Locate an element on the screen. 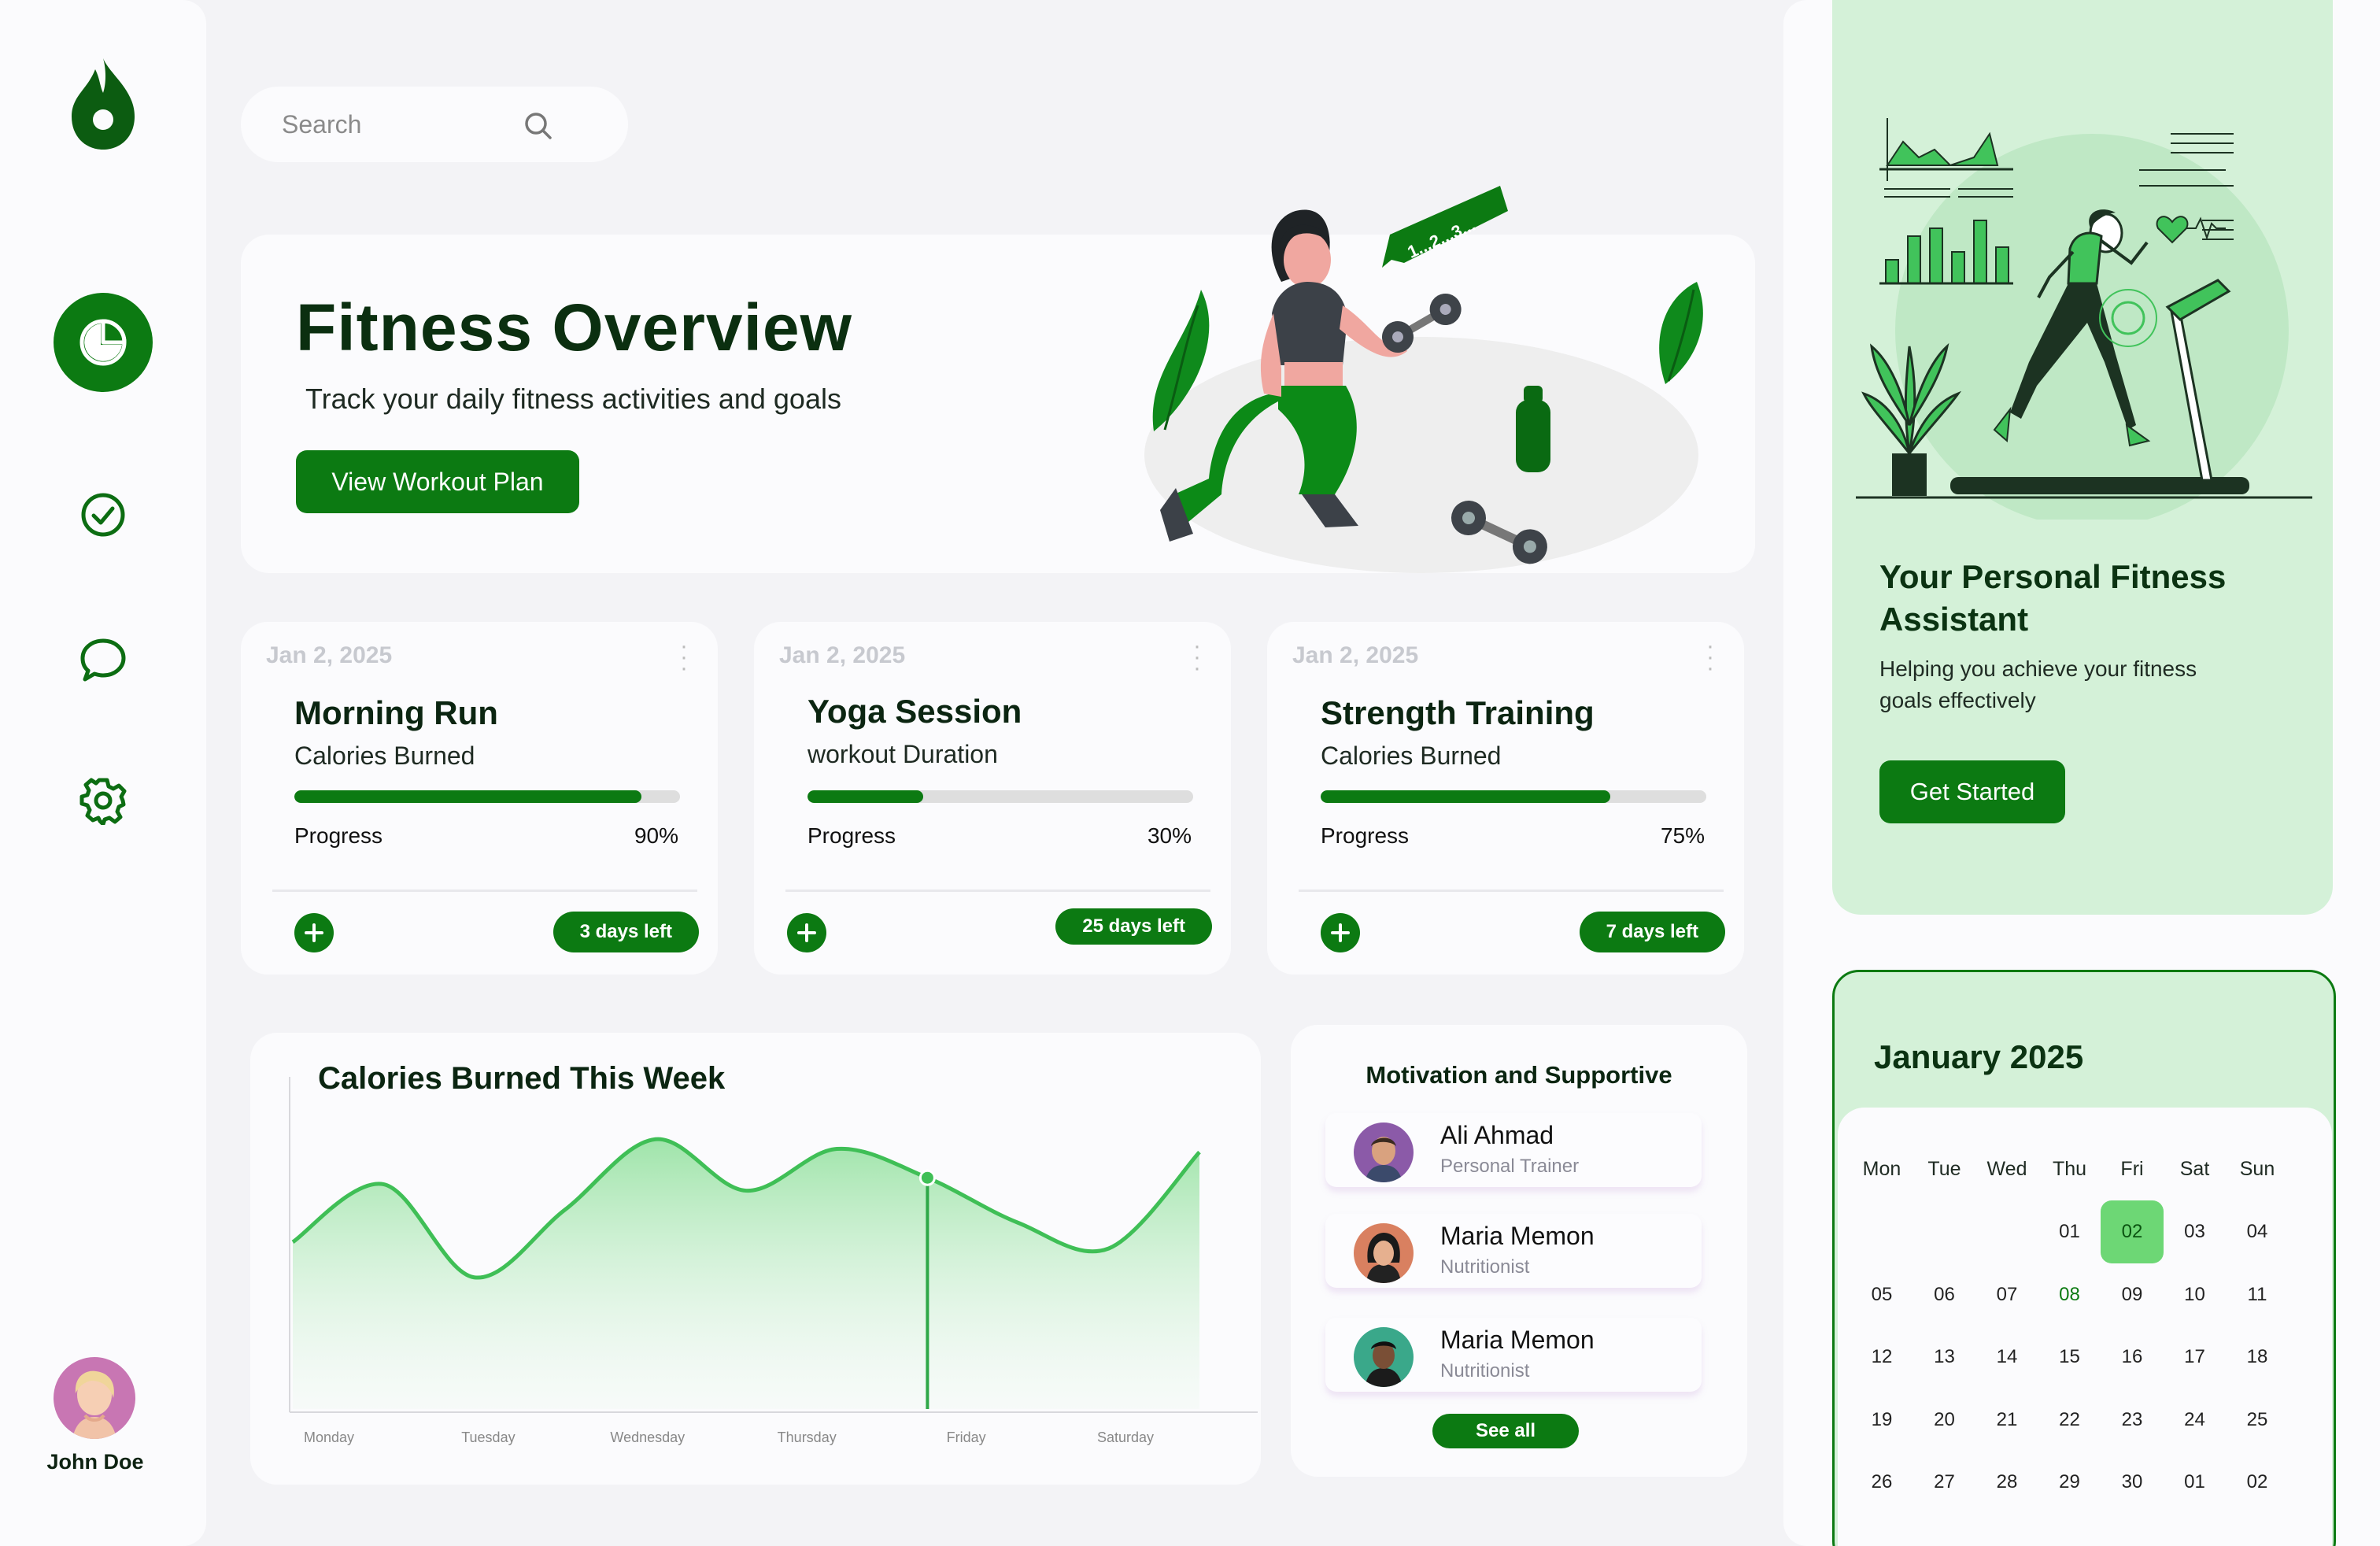  calendar-day: 18 is located at coordinates (2257, 1357).